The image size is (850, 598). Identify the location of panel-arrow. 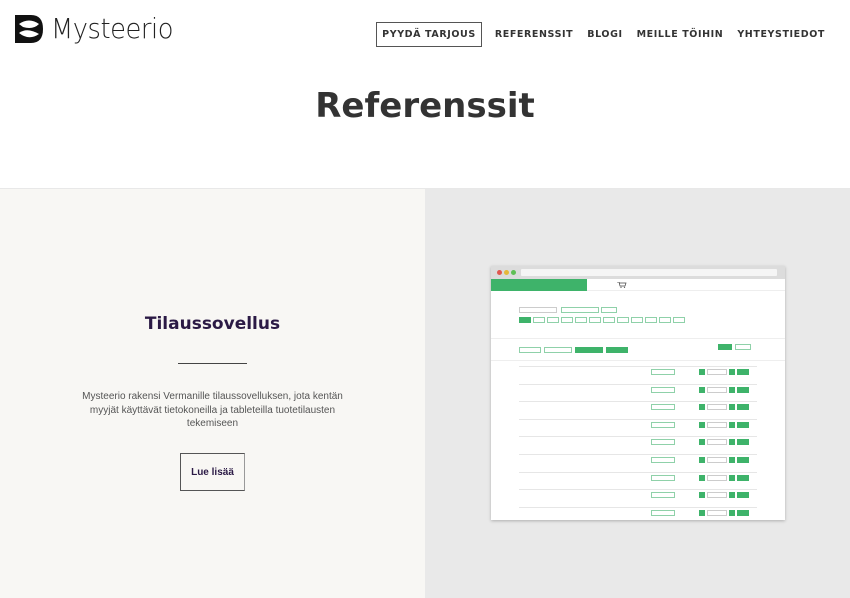
(409, 392).